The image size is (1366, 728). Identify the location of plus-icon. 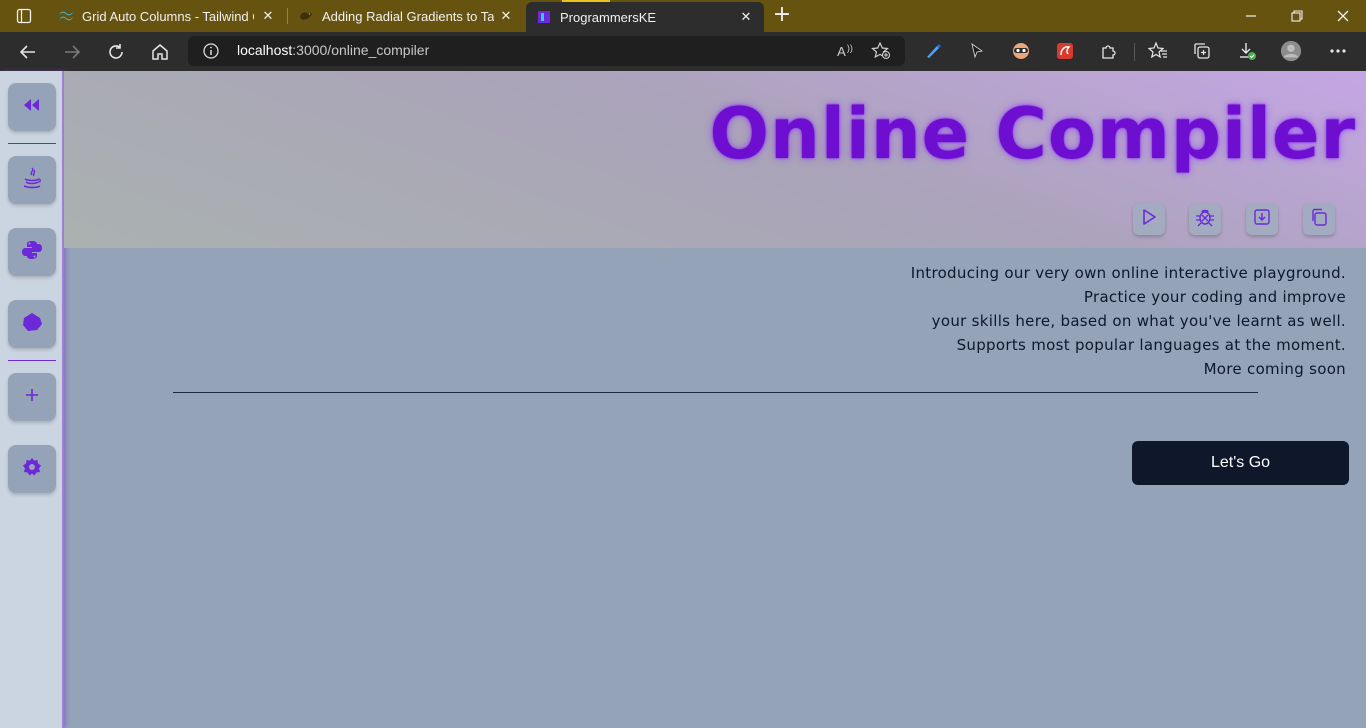
(32, 397).